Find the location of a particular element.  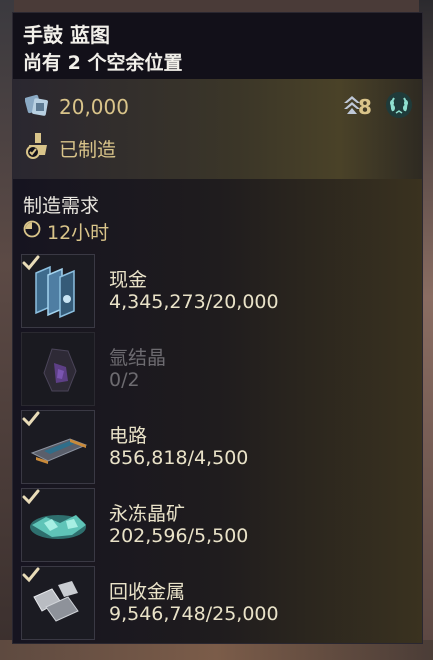

material-row-circuit: 电路 856,818/4,500 is located at coordinates (218, 447).